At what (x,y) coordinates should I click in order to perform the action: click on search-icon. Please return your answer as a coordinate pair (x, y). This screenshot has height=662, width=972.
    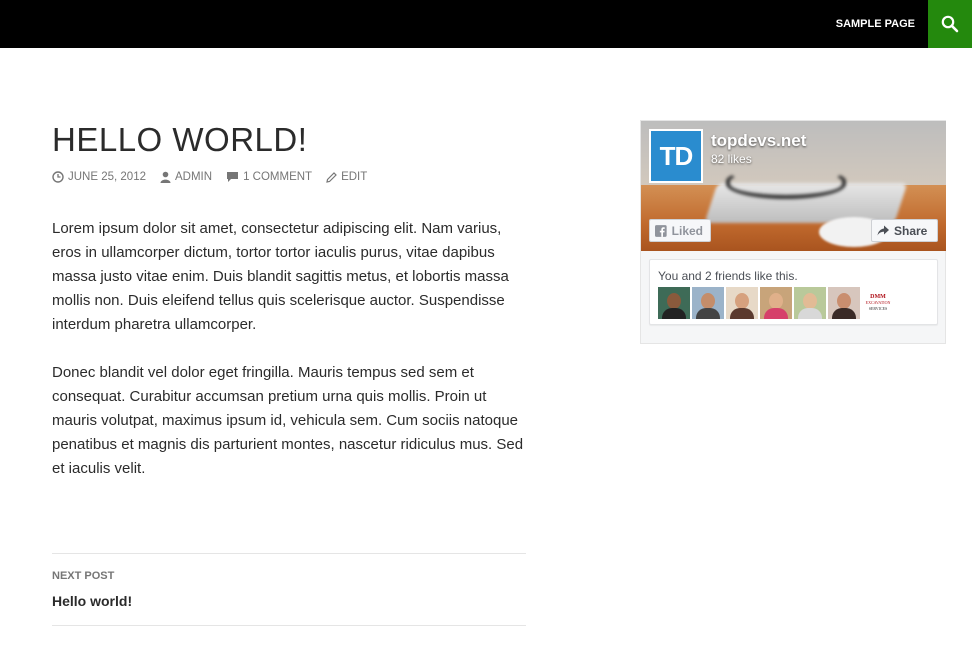
    Looking at the image, I should click on (950, 24).